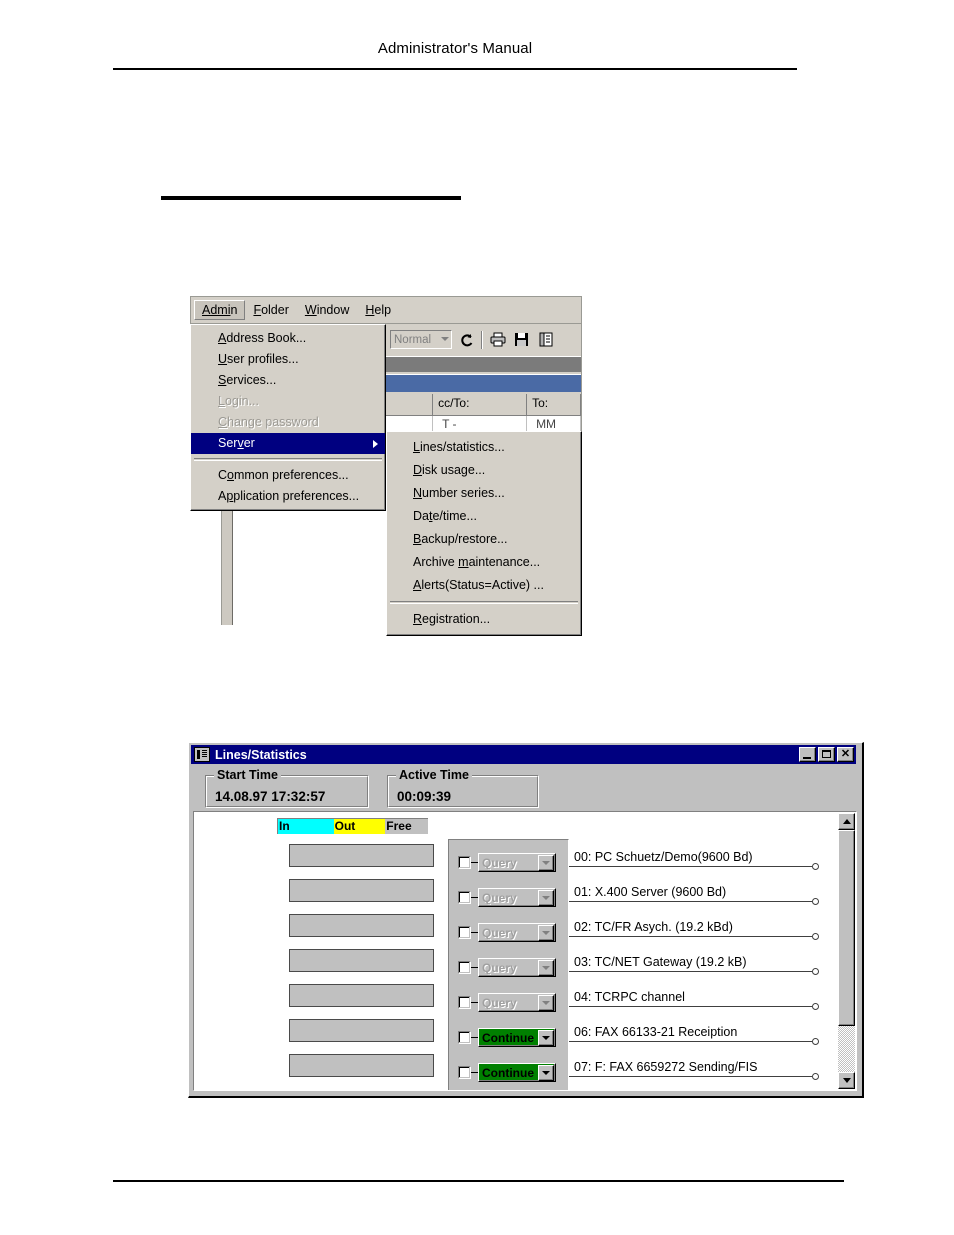  I want to click on menu-item-server: Server, so click(288, 443).